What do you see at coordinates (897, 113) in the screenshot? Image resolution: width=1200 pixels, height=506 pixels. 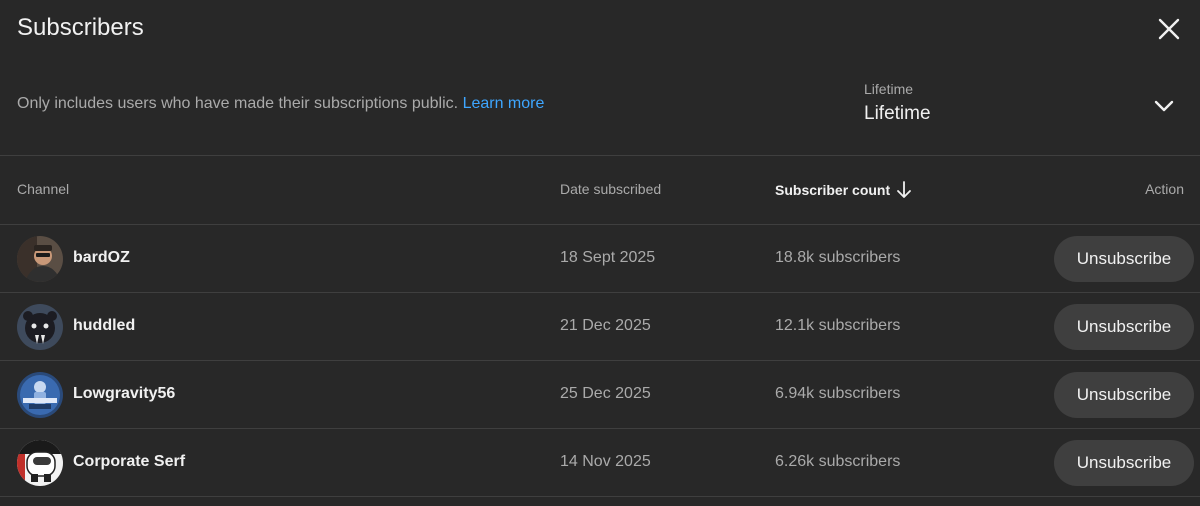 I see `period-dropdown-value: Lifetime` at bounding box center [897, 113].